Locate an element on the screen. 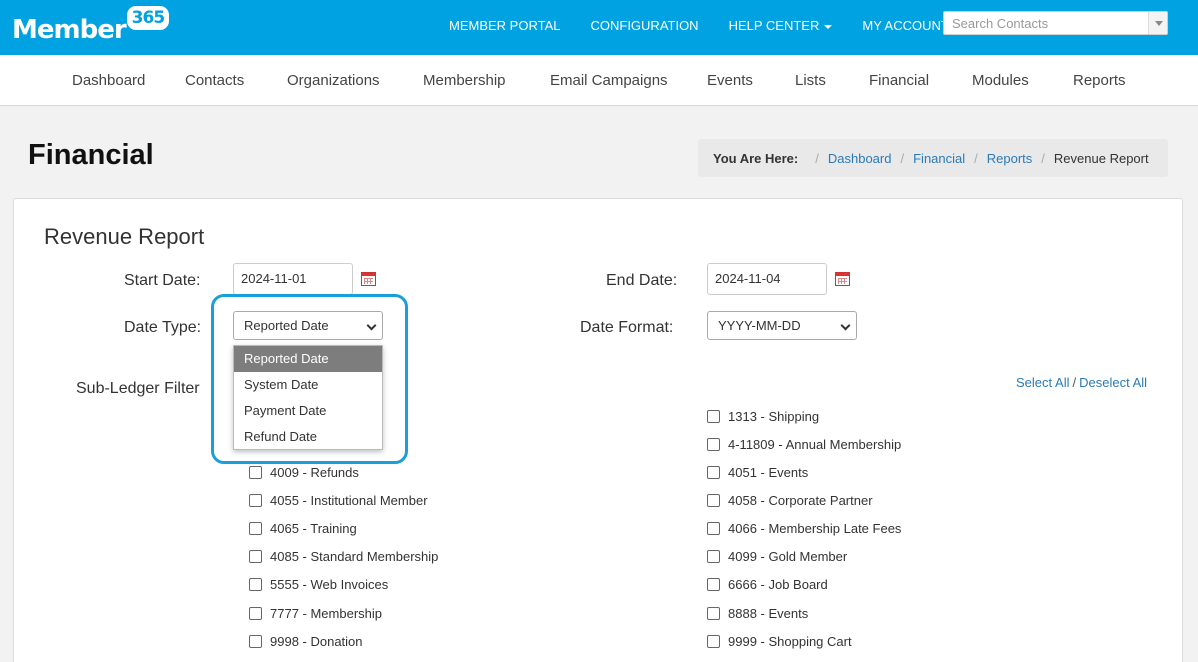 Image resolution: width=1198 pixels, height=662 pixels. nav-modules: Modules is located at coordinates (1000, 80).